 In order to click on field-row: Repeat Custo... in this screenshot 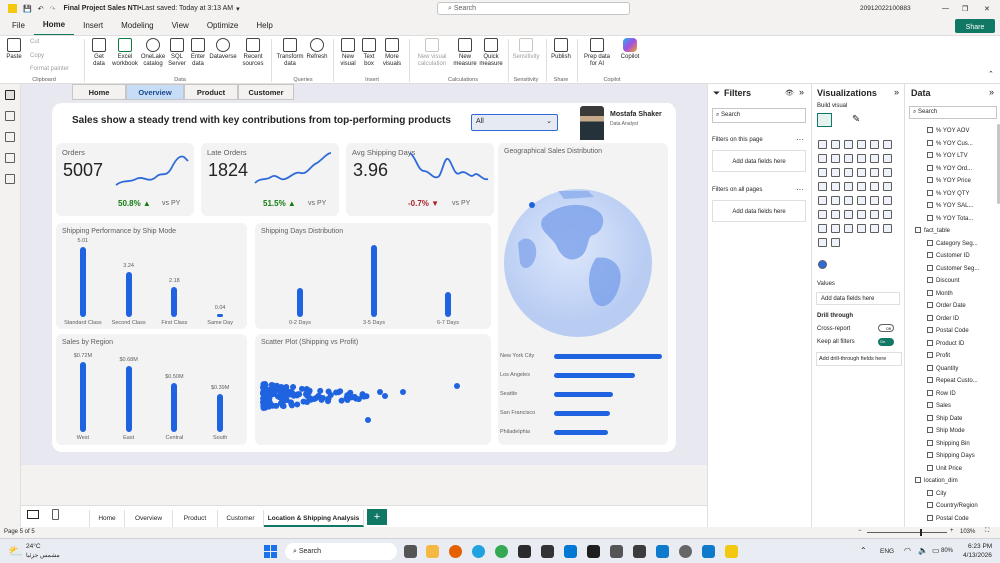, I will do `click(952, 381)`.